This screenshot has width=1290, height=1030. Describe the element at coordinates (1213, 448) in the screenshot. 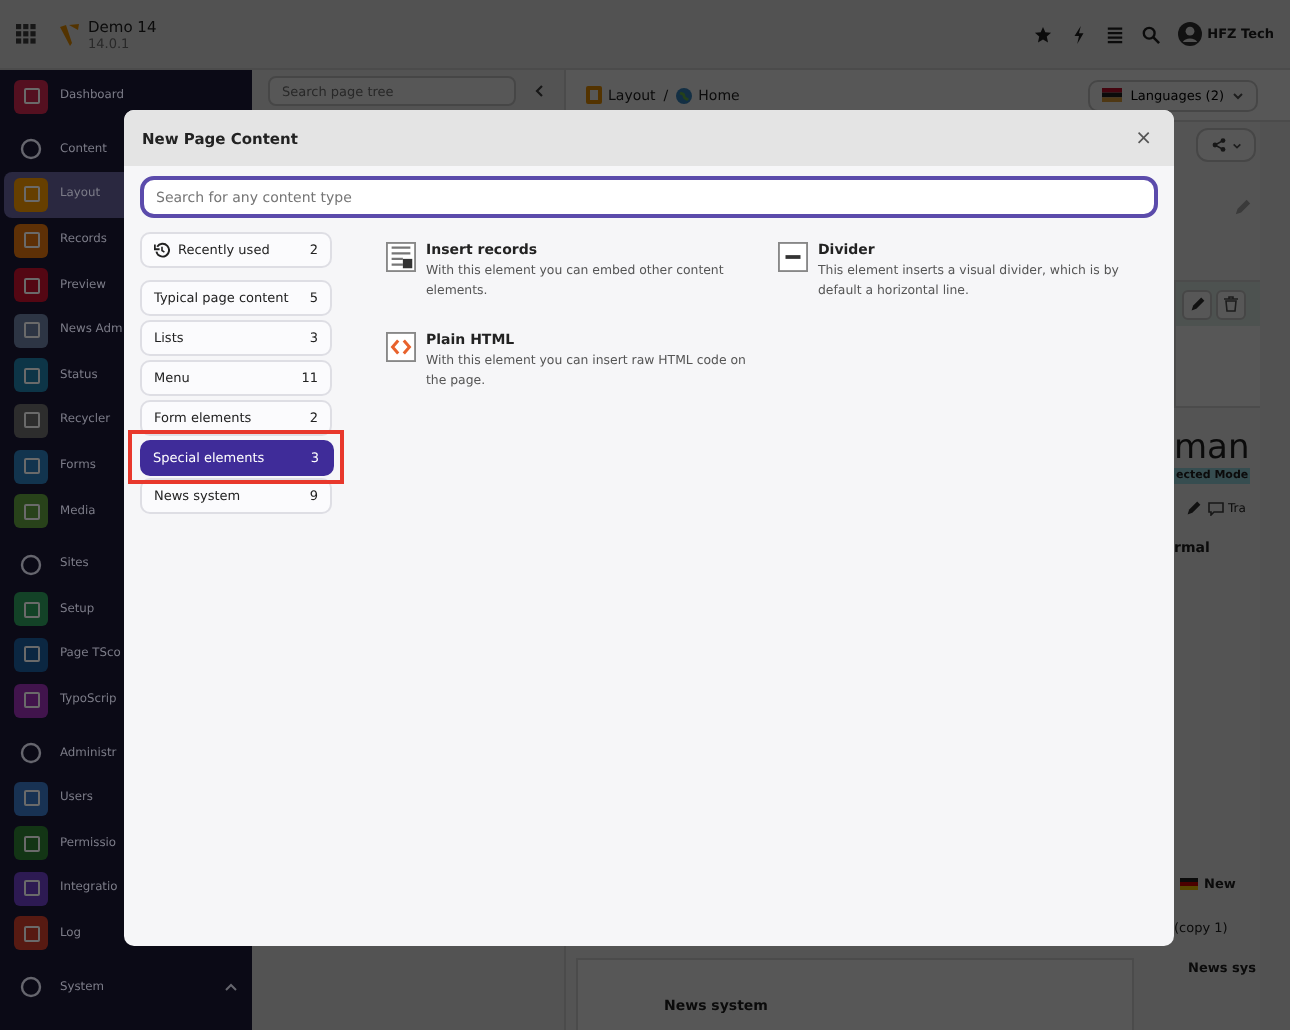

I see `language-heading: man` at that location.